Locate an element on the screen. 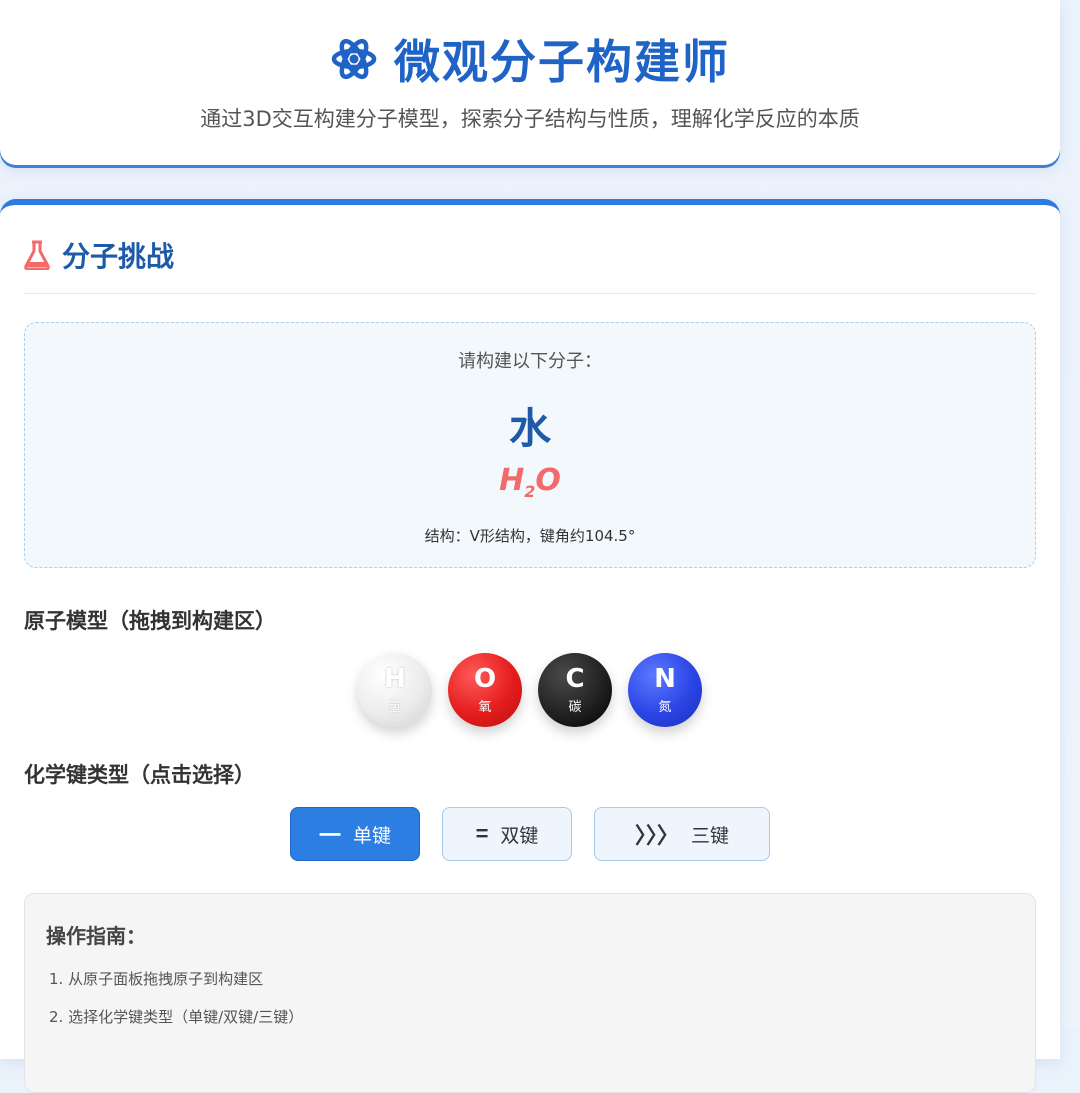  app-subtitle: 通过3D交互构建分子模型，探索分子结构与性质，理解化学反应的本质 is located at coordinates (530, 119).